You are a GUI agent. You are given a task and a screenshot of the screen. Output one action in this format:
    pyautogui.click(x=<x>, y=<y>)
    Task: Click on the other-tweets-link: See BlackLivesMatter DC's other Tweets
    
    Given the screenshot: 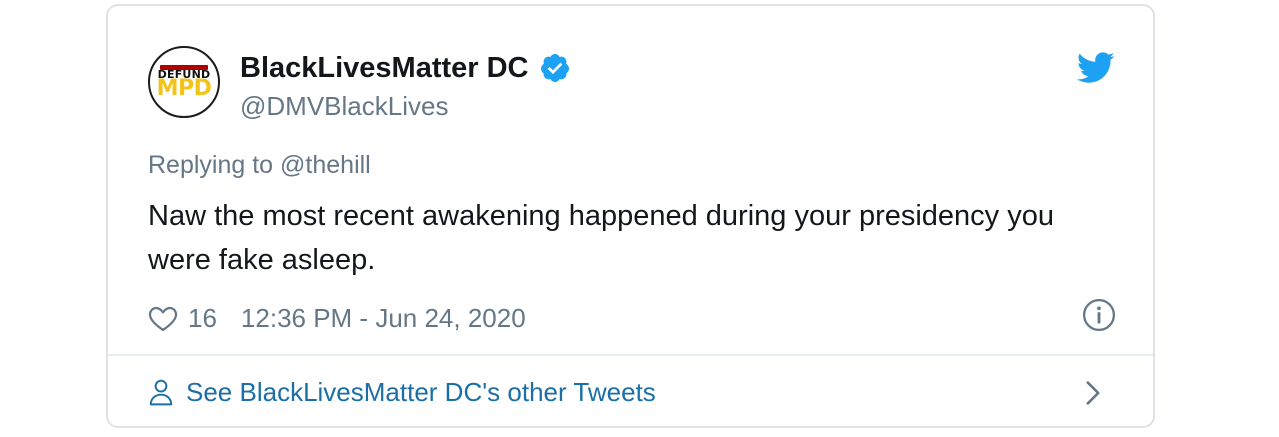 What is the action you would take?
    pyautogui.click(x=630, y=392)
    